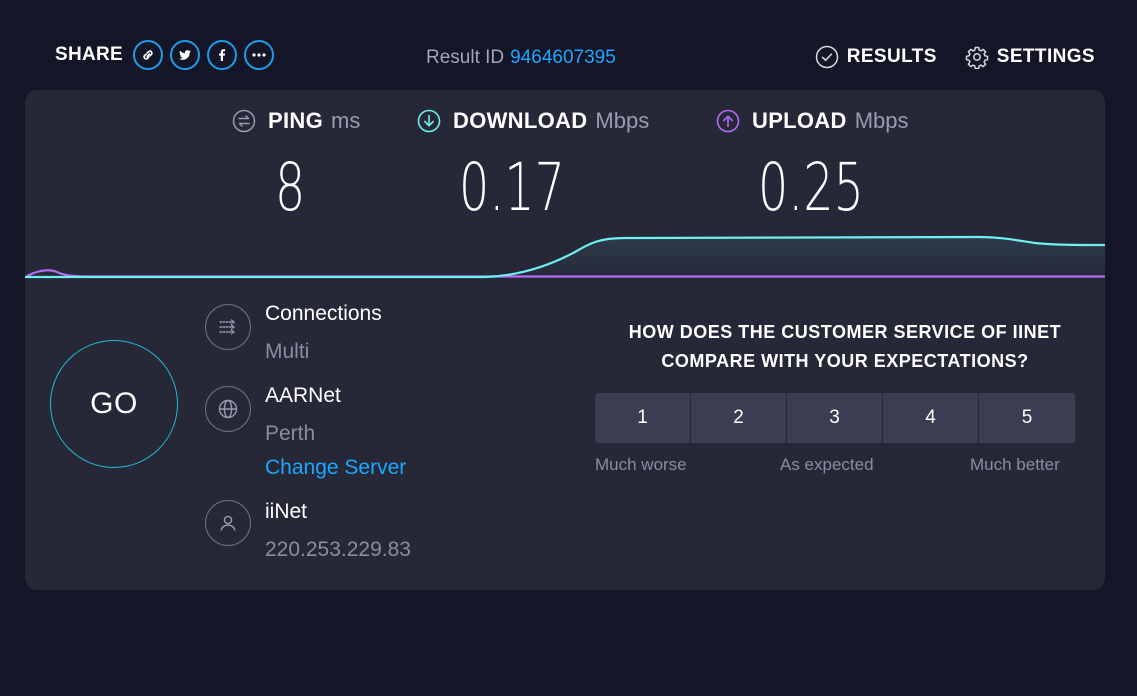  Describe the element at coordinates (346, 120) in the screenshot. I see `ping-unit: ms` at that location.